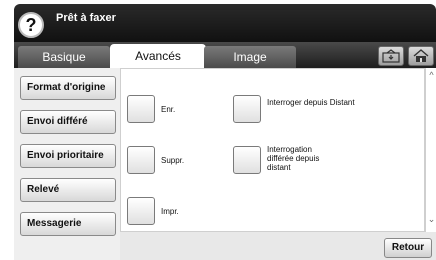  I want to click on tab-image: Image, so click(250, 57).